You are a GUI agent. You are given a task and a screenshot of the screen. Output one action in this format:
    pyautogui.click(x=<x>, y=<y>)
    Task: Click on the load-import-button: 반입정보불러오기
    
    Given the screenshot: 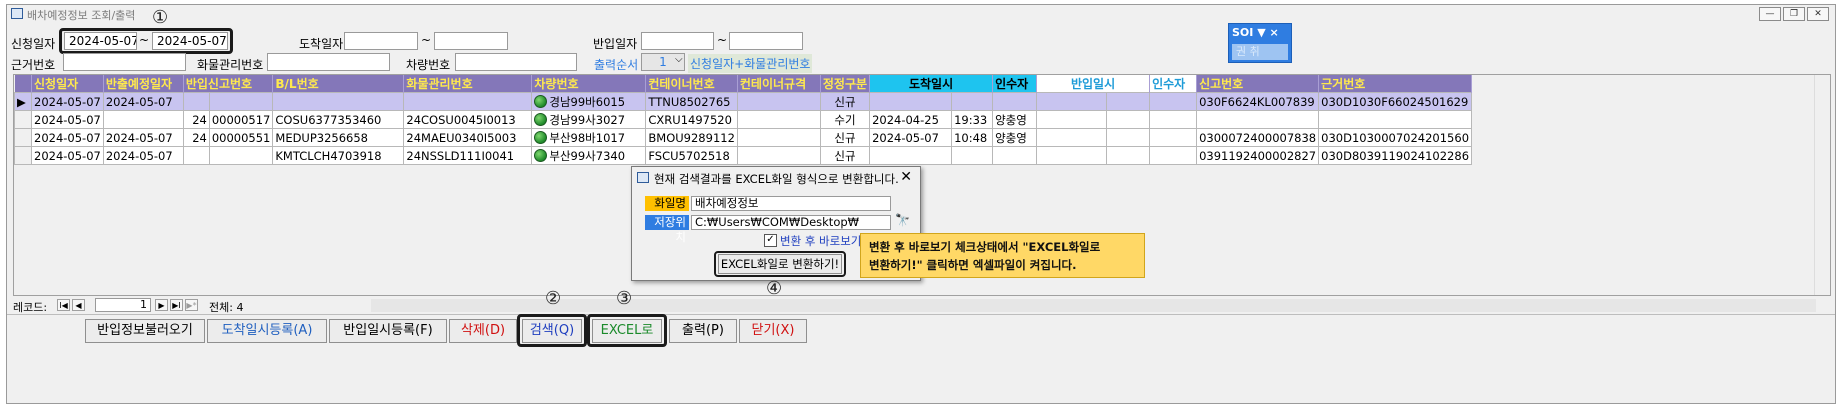 What is the action you would take?
    pyautogui.click(x=145, y=331)
    